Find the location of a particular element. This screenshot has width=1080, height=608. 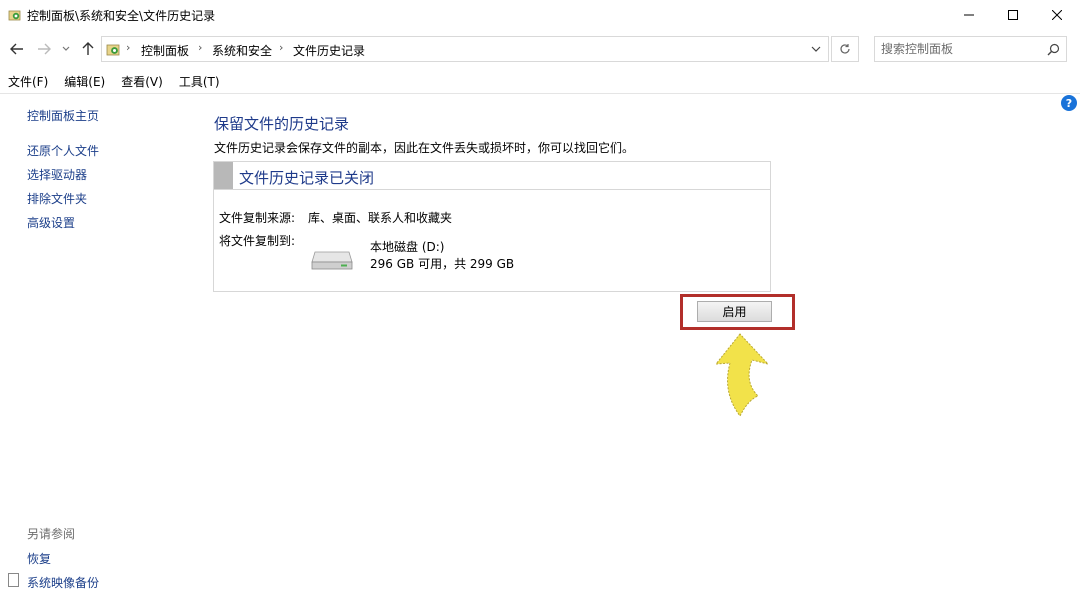

status-bar-indicator is located at coordinates (223, 175).